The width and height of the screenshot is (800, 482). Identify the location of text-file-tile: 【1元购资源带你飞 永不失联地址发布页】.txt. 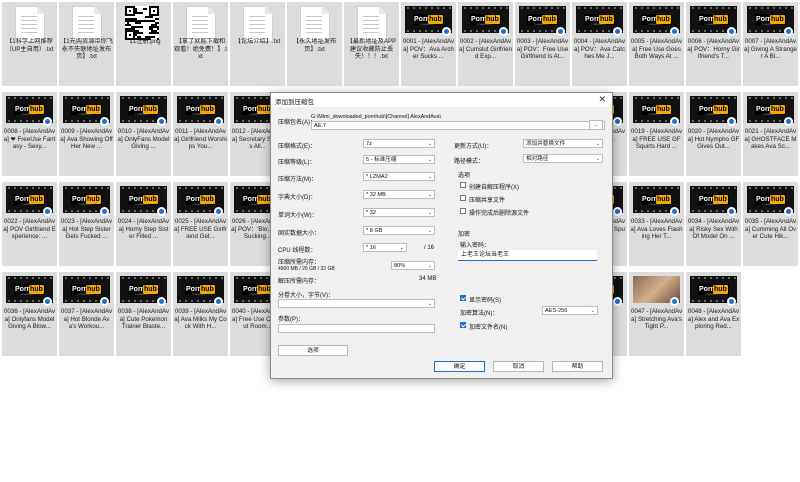
(86, 44).